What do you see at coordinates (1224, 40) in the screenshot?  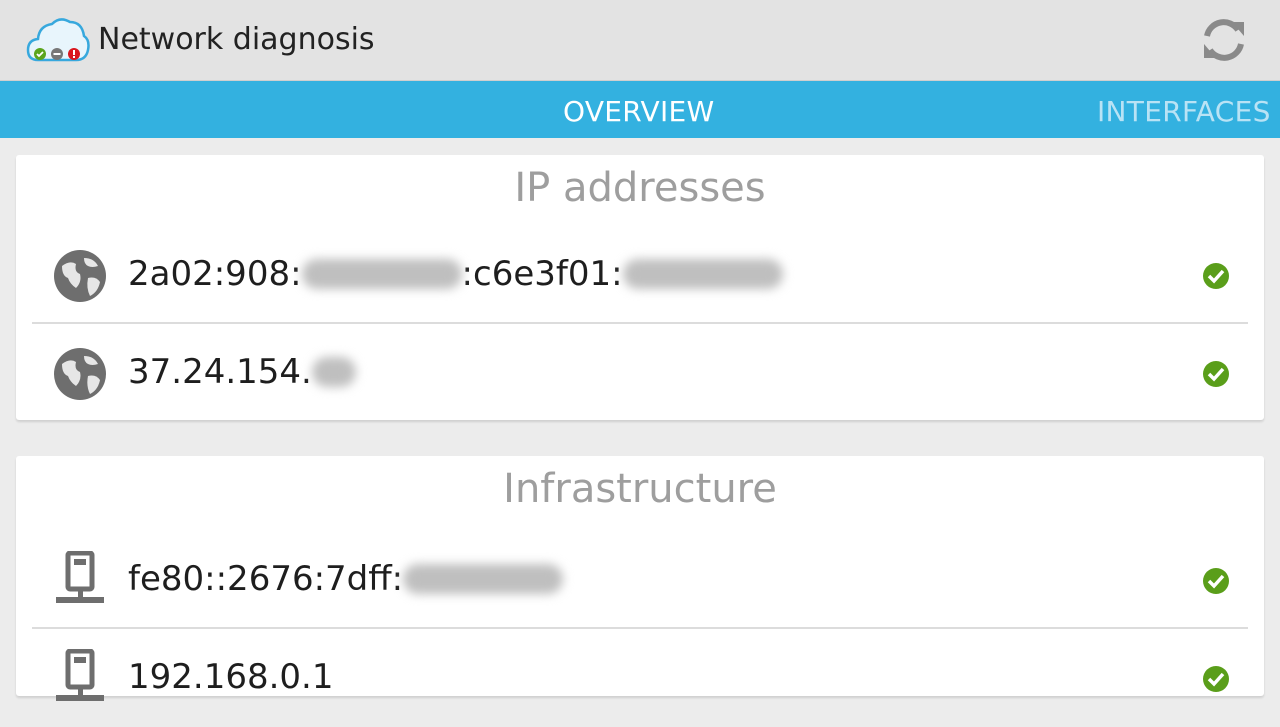 I see `refresh-icon` at bounding box center [1224, 40].